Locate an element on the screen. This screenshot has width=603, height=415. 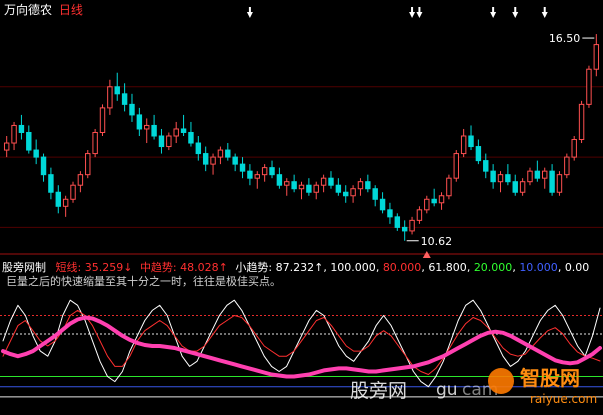
level-20-label: 20.000 is located at coordinates (493, 267).